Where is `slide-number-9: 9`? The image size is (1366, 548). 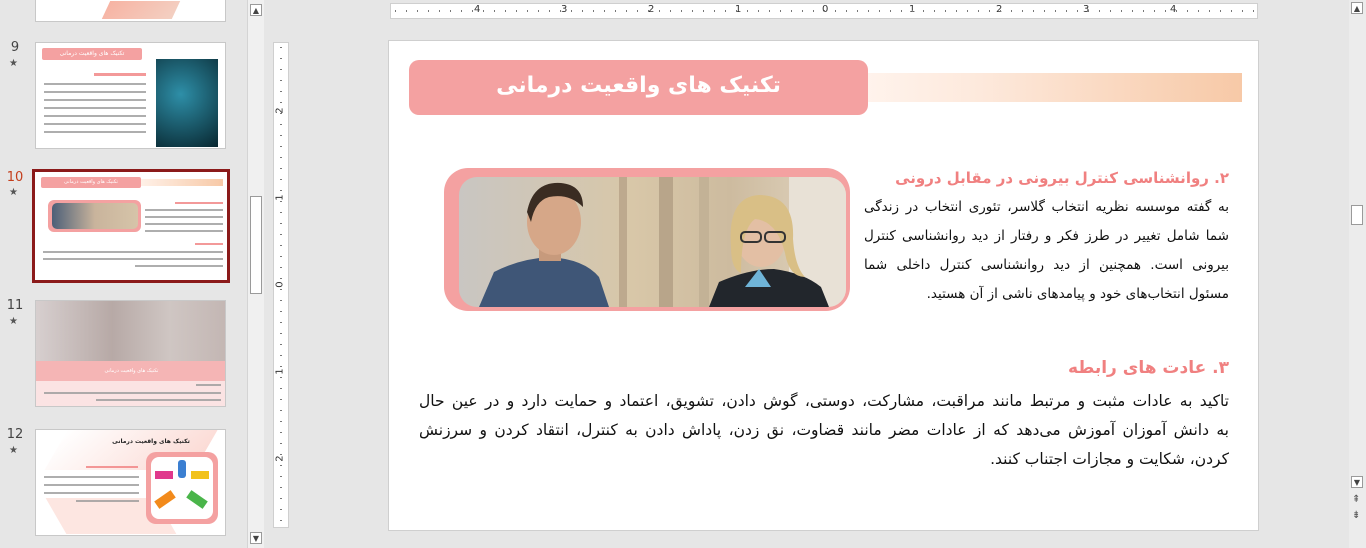
slide-number-9: 9 is located at coordinates (15, 47).